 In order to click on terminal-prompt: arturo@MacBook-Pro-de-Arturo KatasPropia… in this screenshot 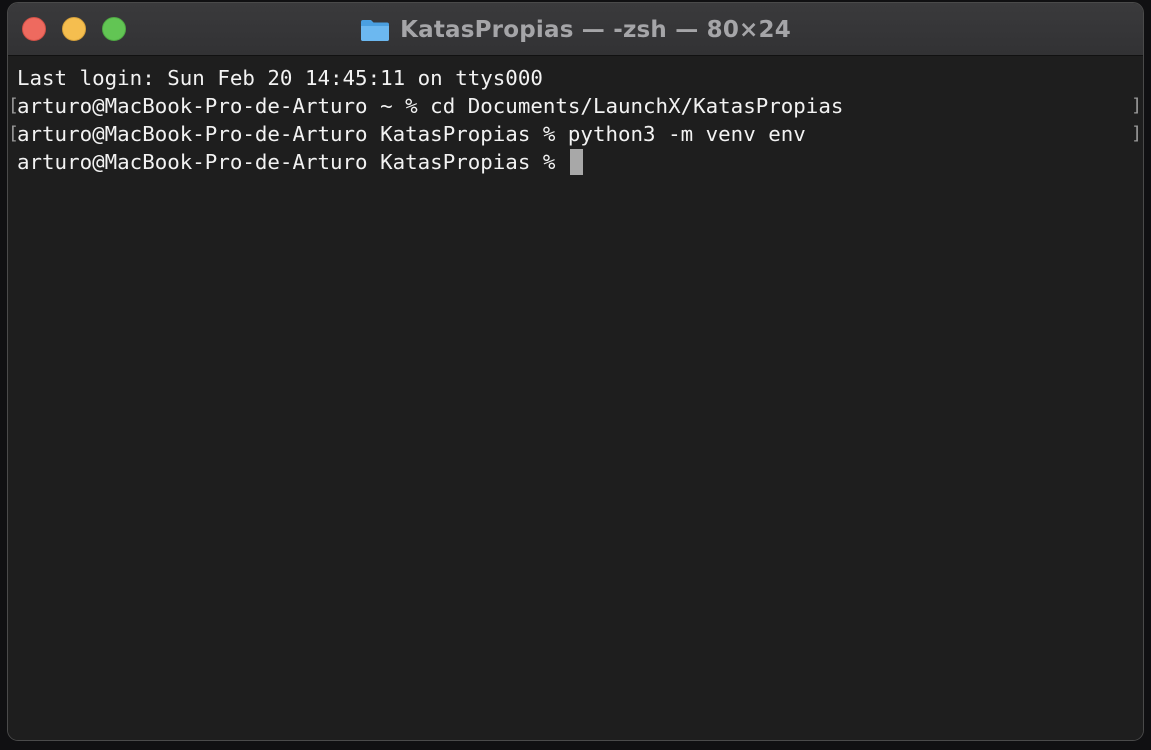, I will do `click(292, 162)`.